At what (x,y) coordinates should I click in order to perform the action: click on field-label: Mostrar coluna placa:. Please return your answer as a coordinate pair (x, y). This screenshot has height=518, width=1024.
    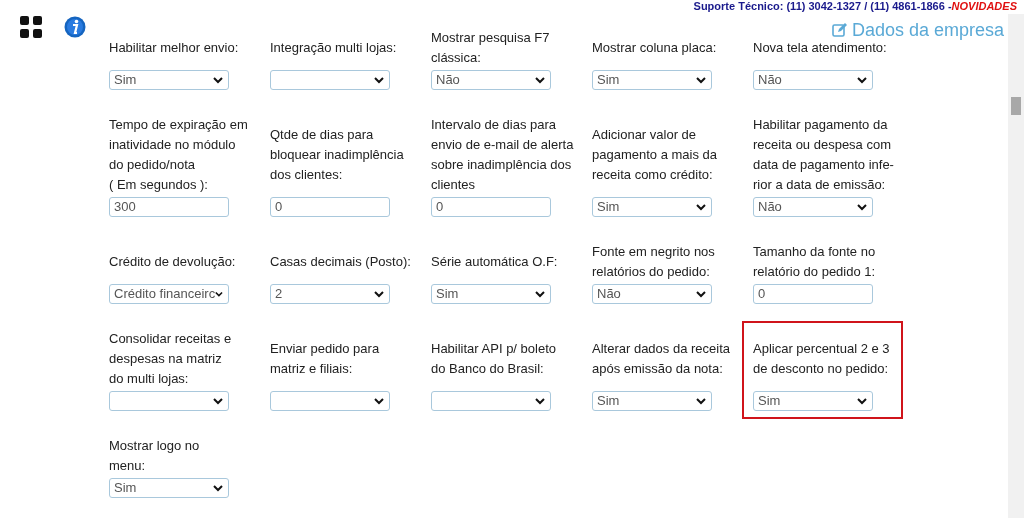
    Looking at the image, I should click on (654, 48).